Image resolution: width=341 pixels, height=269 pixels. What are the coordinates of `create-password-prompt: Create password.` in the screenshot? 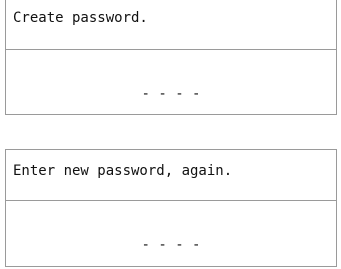 It's located at (80, 18).